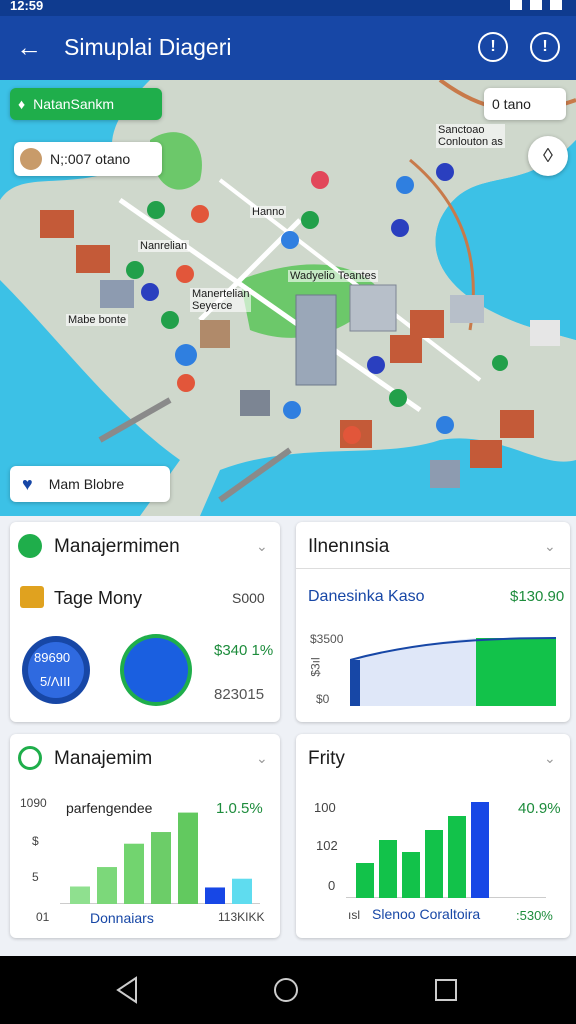 This screenshot has width=576, height=1024. What do you see at coordinates (323, 699) in the screenshot?
I see `indonesia-y-bottom: $0` at bounding box center [323, 699].